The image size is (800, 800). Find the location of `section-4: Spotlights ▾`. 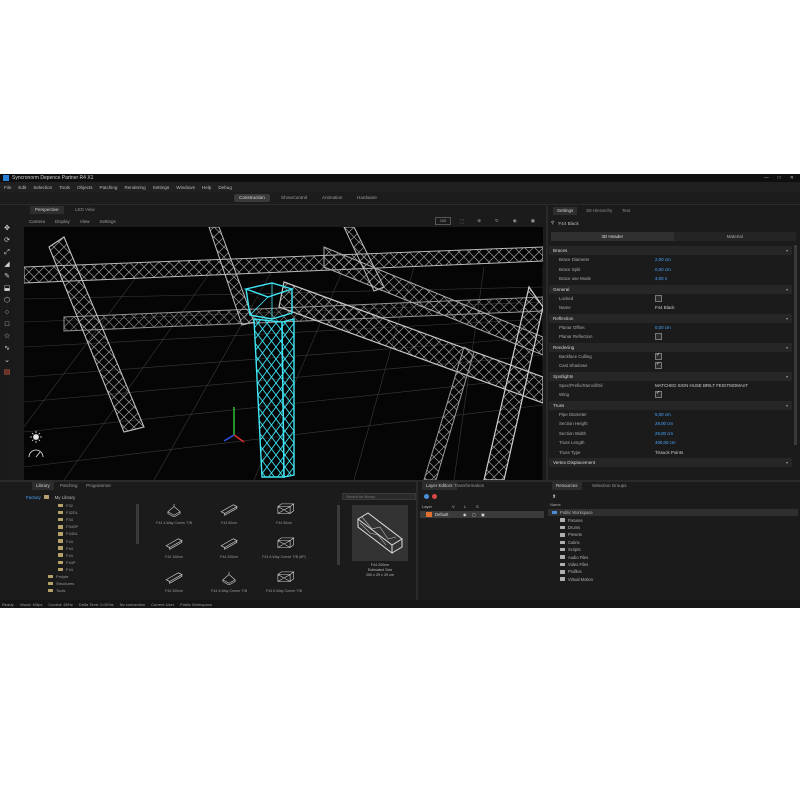

section-4: Spotlights ▾ is located at coordinates (670, 376).